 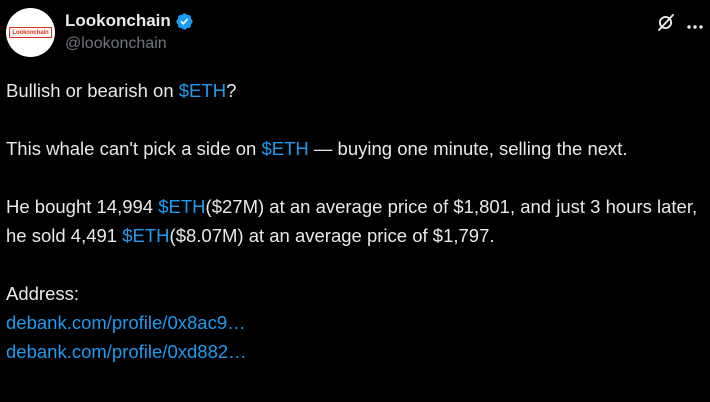 I want to click on text-segment: — buying one minute, selling the next., so click(x=468, y=148).